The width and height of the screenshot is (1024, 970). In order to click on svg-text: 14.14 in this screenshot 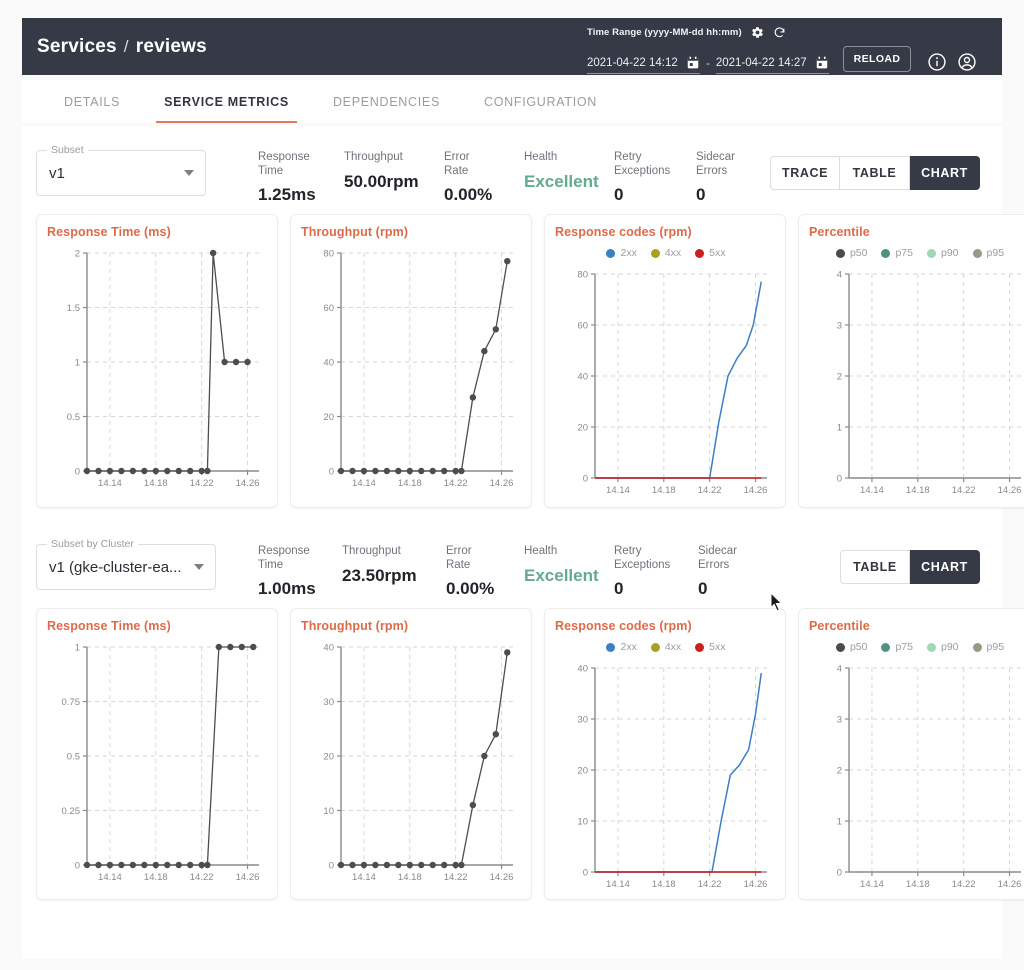, I will do `click(618, 884)`.